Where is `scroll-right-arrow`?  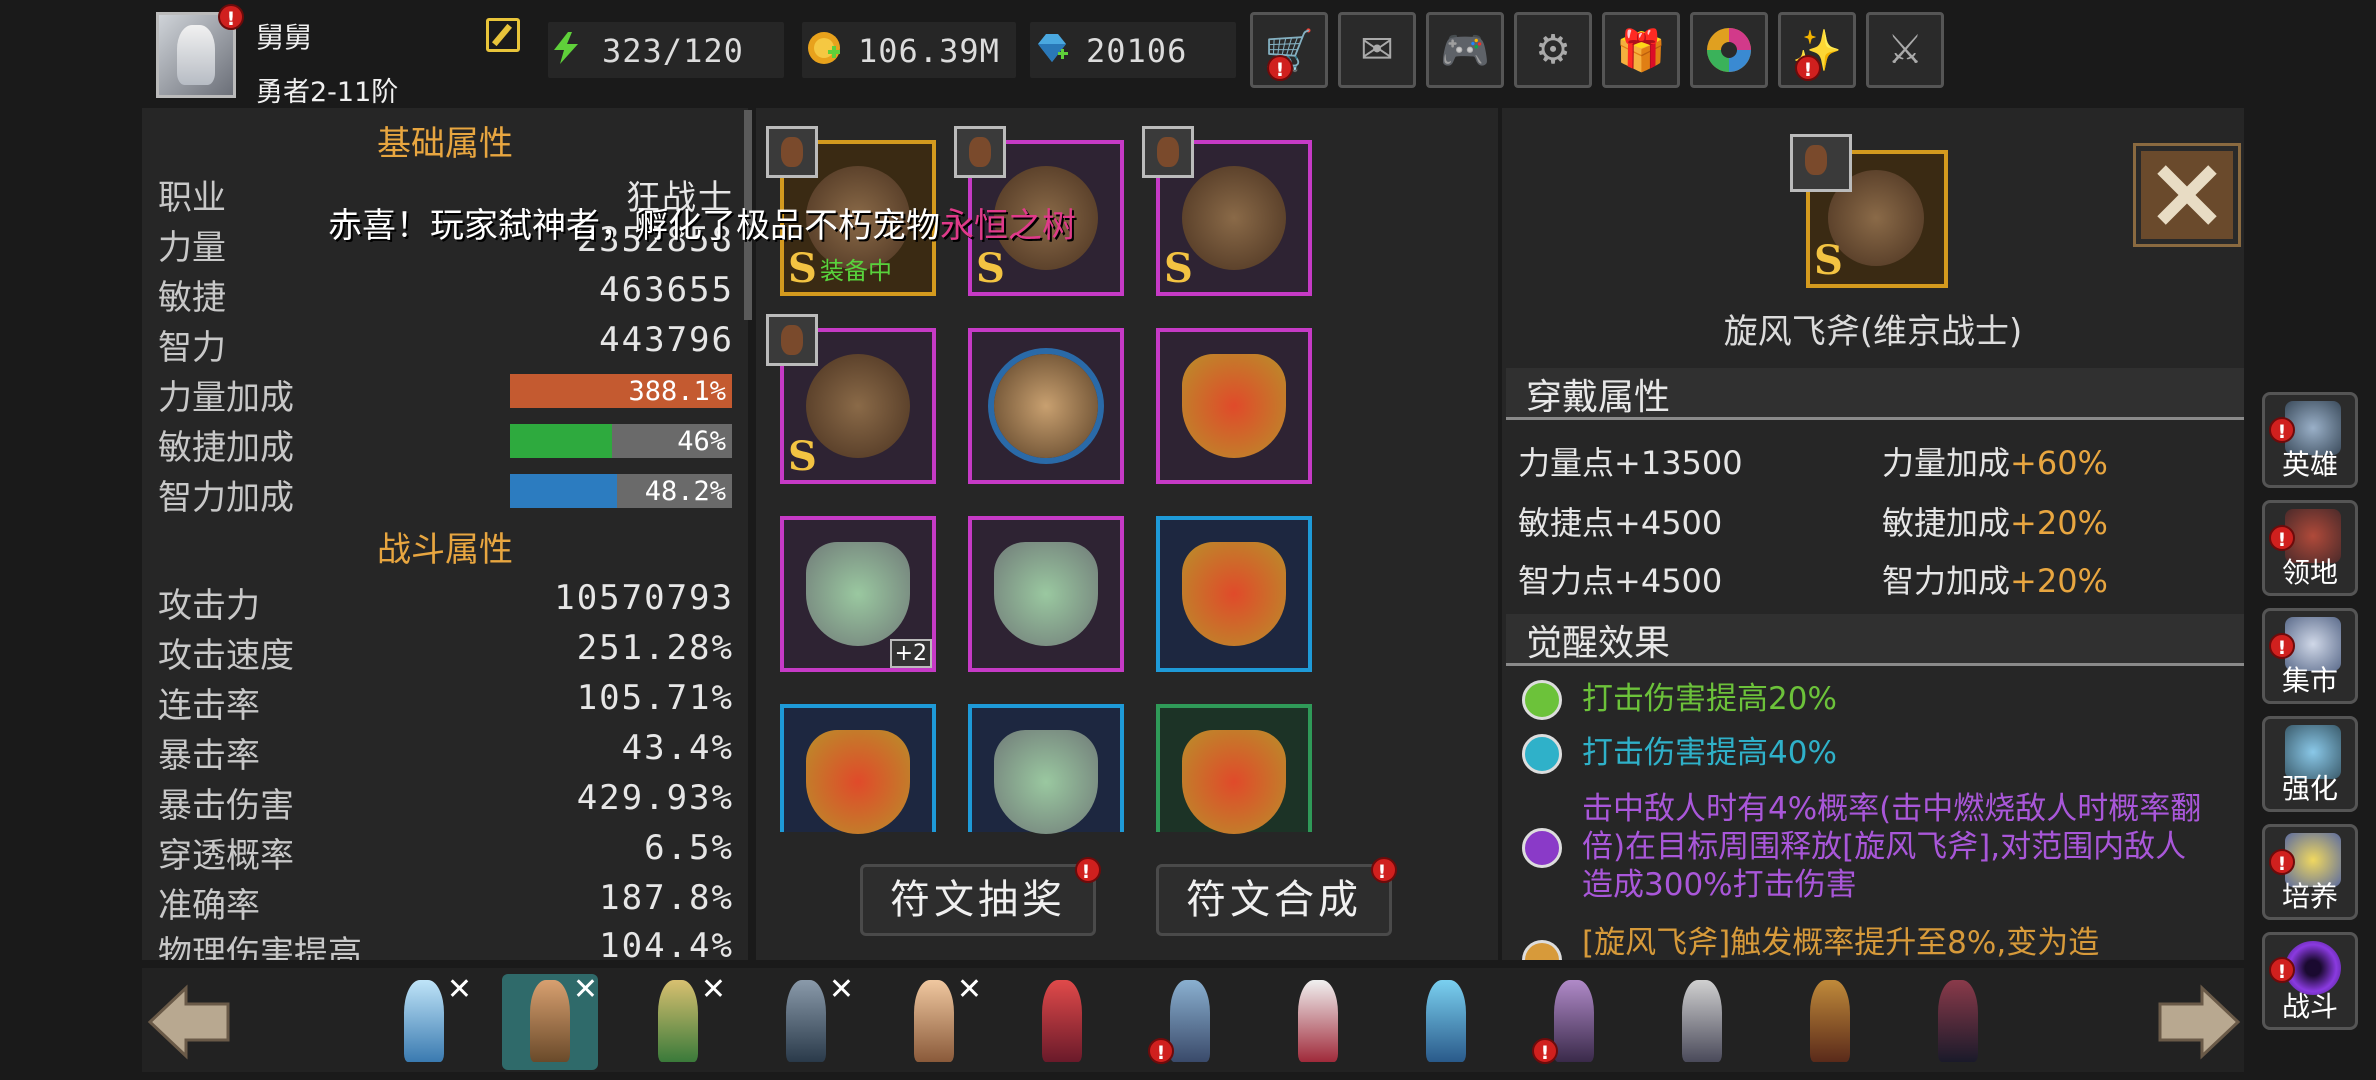
scroll-right-arrow is located at coordinates (2199, 1022).